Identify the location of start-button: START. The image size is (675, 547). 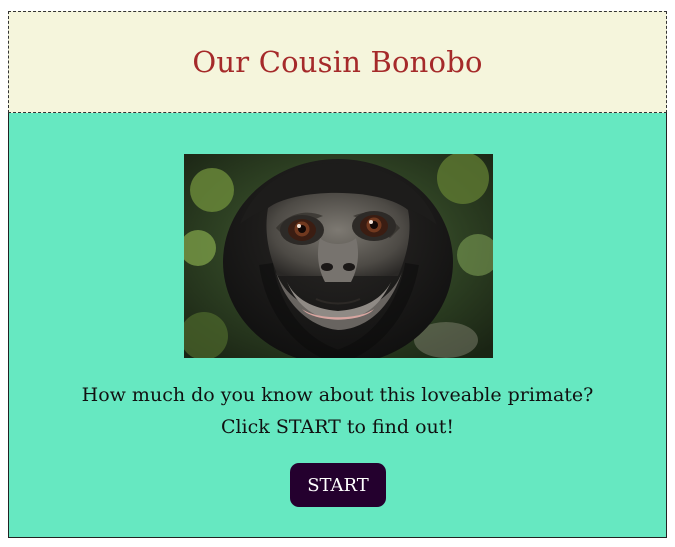
(338, 485).